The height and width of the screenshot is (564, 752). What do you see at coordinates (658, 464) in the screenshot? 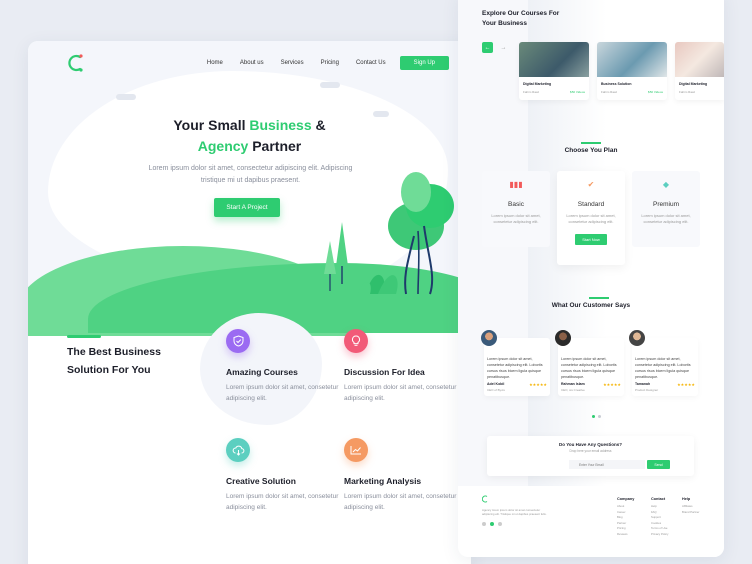
I see `send-button: Send` at bounding box center [658, 464].